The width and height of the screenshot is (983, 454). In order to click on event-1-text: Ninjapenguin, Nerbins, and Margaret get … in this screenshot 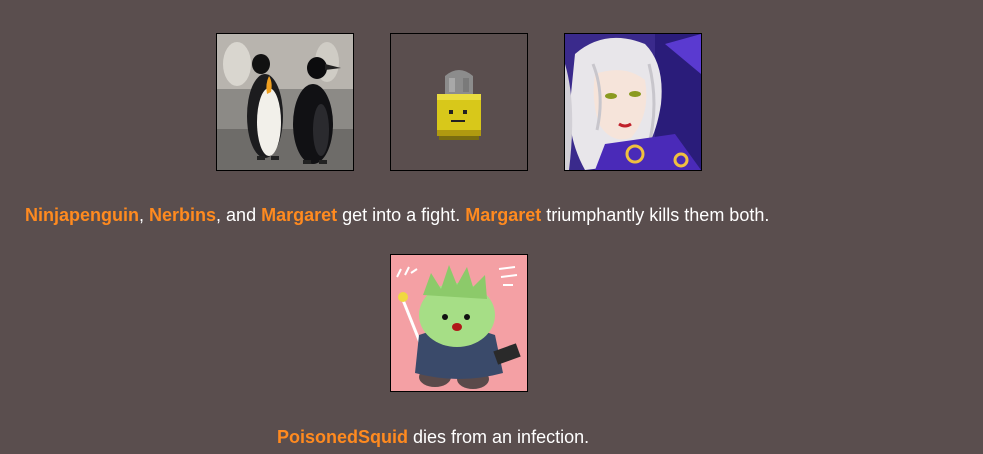, I will do `click(491, 215)`.